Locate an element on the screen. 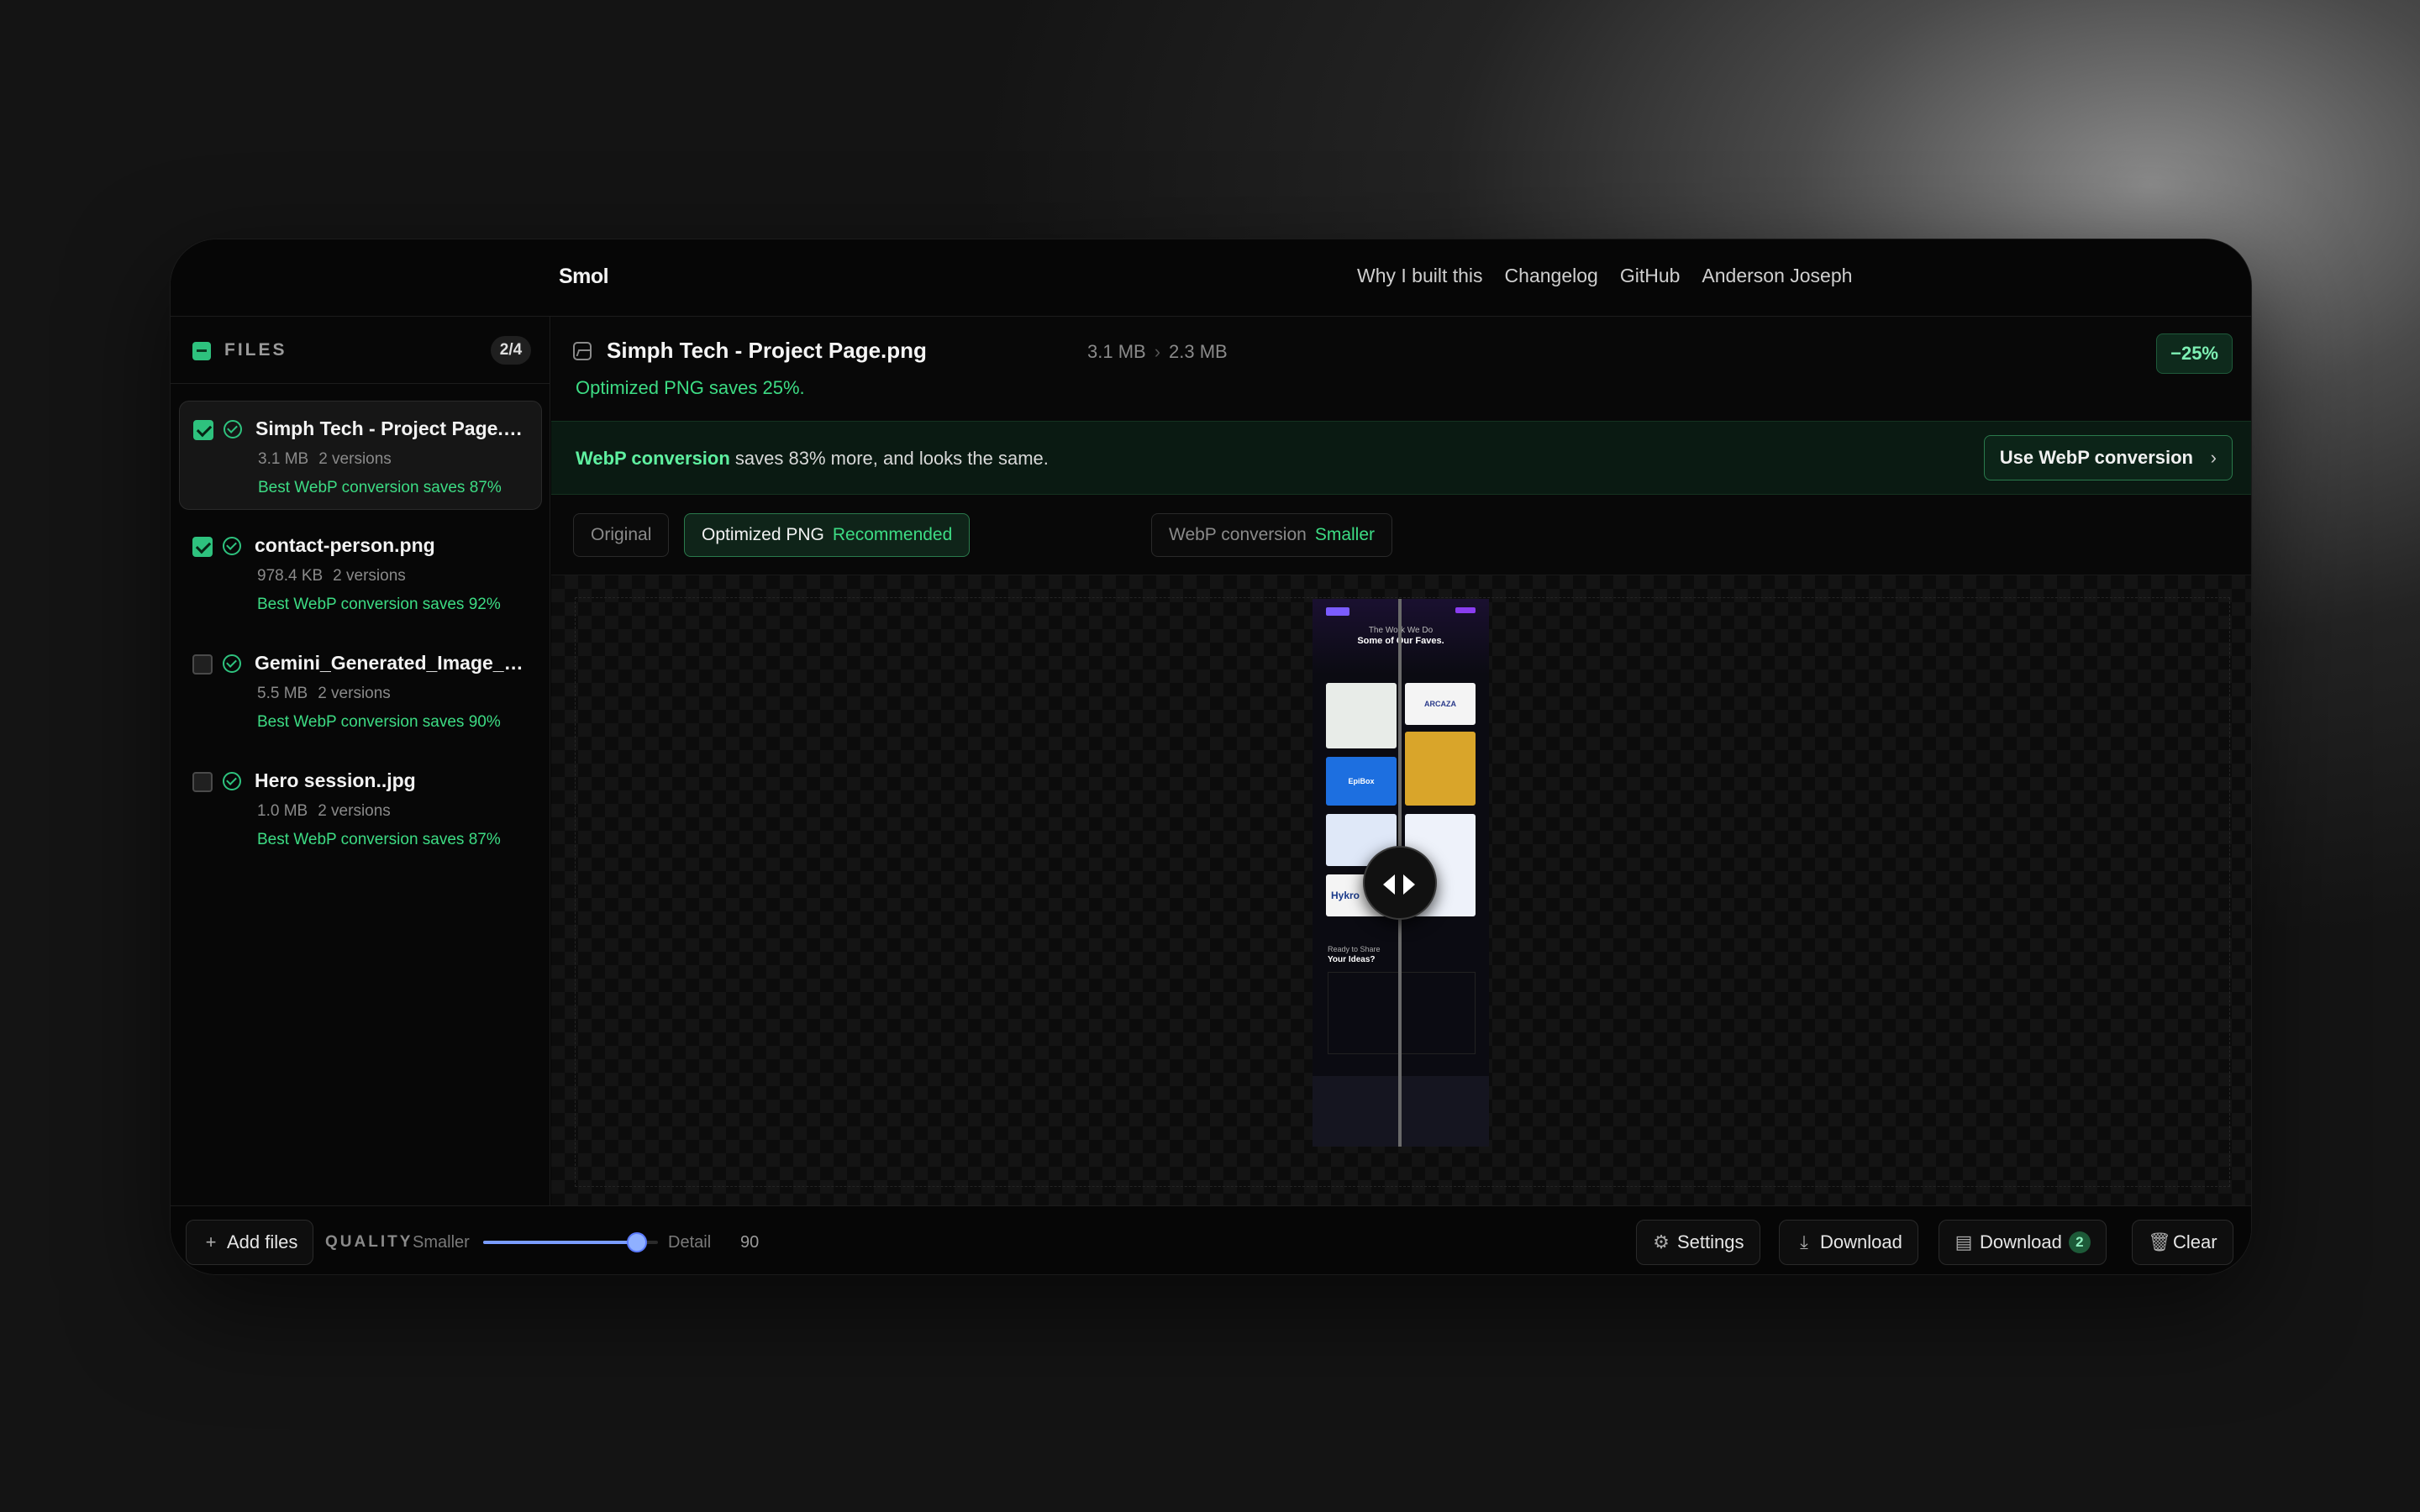 The width and height of the screenshot is (2420, 1512). preview-cta-1: Ready to Share is located at coordinates (1354, 949).